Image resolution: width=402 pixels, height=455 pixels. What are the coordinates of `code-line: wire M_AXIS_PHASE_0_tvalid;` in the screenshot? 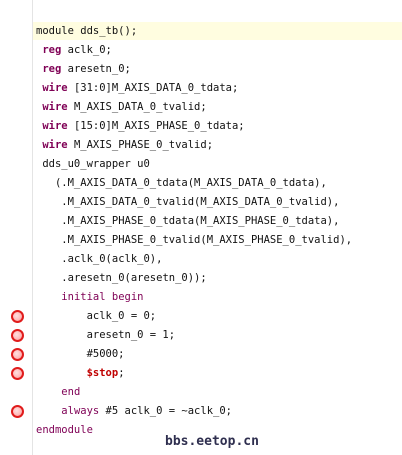 It's located at (219, 145).